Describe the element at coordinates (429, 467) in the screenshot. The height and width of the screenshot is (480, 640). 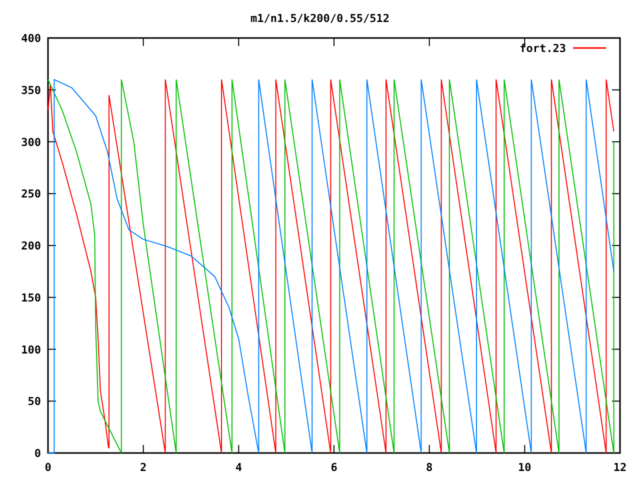
I see `x-tick-label: 8` at that location.